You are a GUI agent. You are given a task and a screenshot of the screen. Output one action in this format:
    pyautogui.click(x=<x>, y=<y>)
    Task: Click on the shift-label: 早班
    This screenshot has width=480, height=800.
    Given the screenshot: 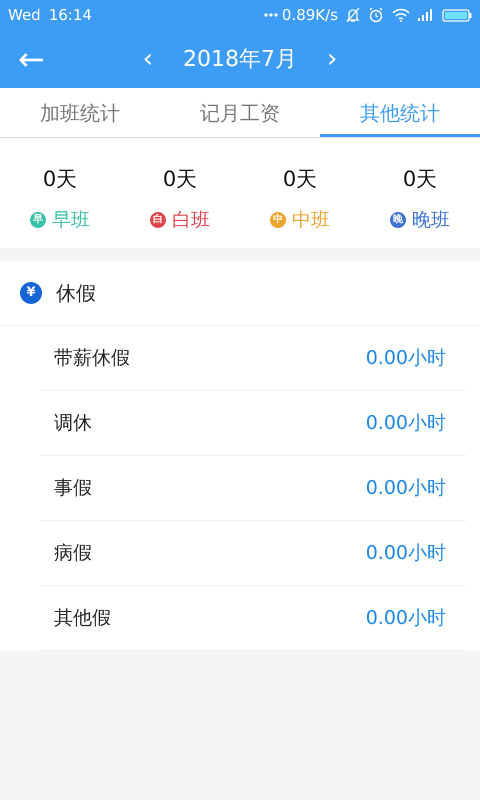 What is the action you would take?
    pyautogui.click(x=71, y=220)
    